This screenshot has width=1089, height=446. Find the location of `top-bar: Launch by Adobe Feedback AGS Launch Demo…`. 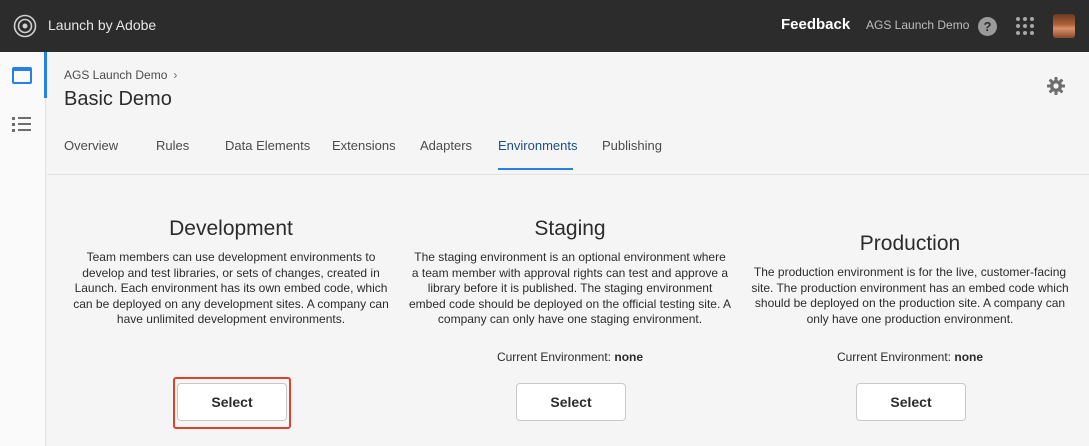

top-bar: Launch by Adobe Feedback AGS Launch Demo… is located at coordinates (544, 26).